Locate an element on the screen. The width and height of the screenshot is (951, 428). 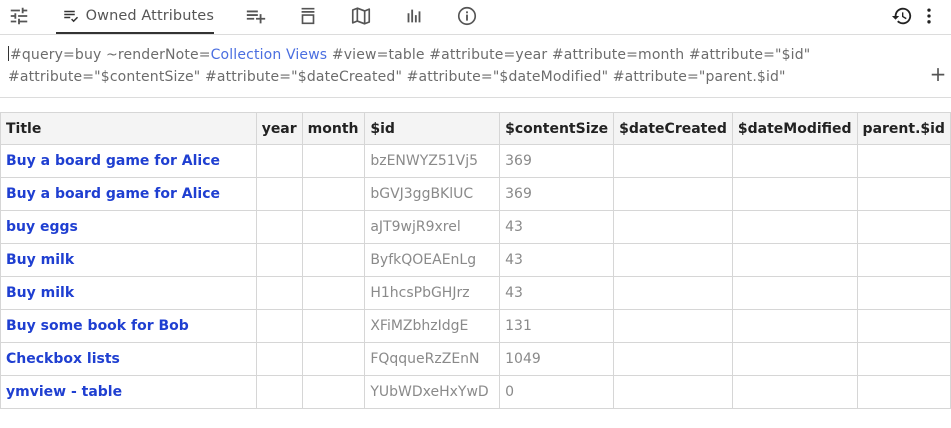
table-row: Buy milk ByfkQOEAEnLg 43 is located at coordinates (475, 260).